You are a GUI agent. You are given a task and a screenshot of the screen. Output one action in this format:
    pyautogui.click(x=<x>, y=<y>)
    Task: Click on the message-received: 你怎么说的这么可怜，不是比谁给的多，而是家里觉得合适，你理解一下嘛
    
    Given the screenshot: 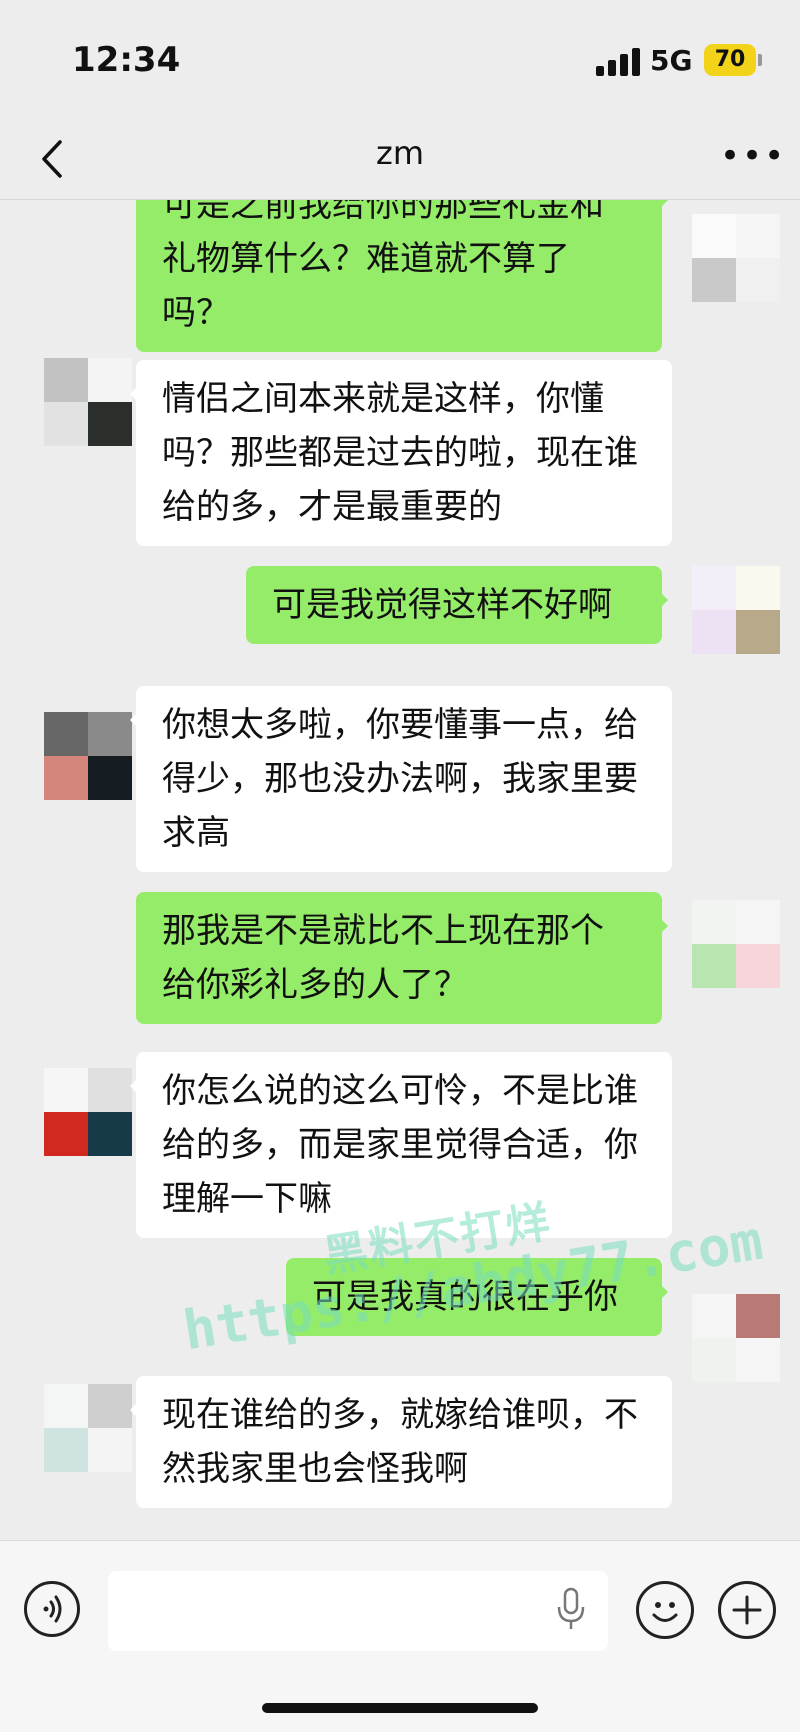 What is the action you would take?
    pyautogui.click(x=401, y=1145)
    